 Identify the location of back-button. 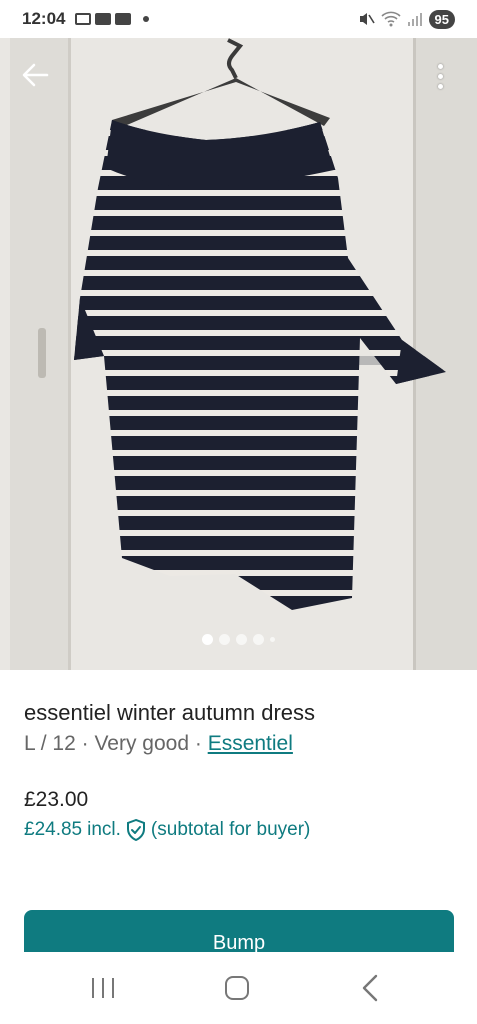
(35, 75).